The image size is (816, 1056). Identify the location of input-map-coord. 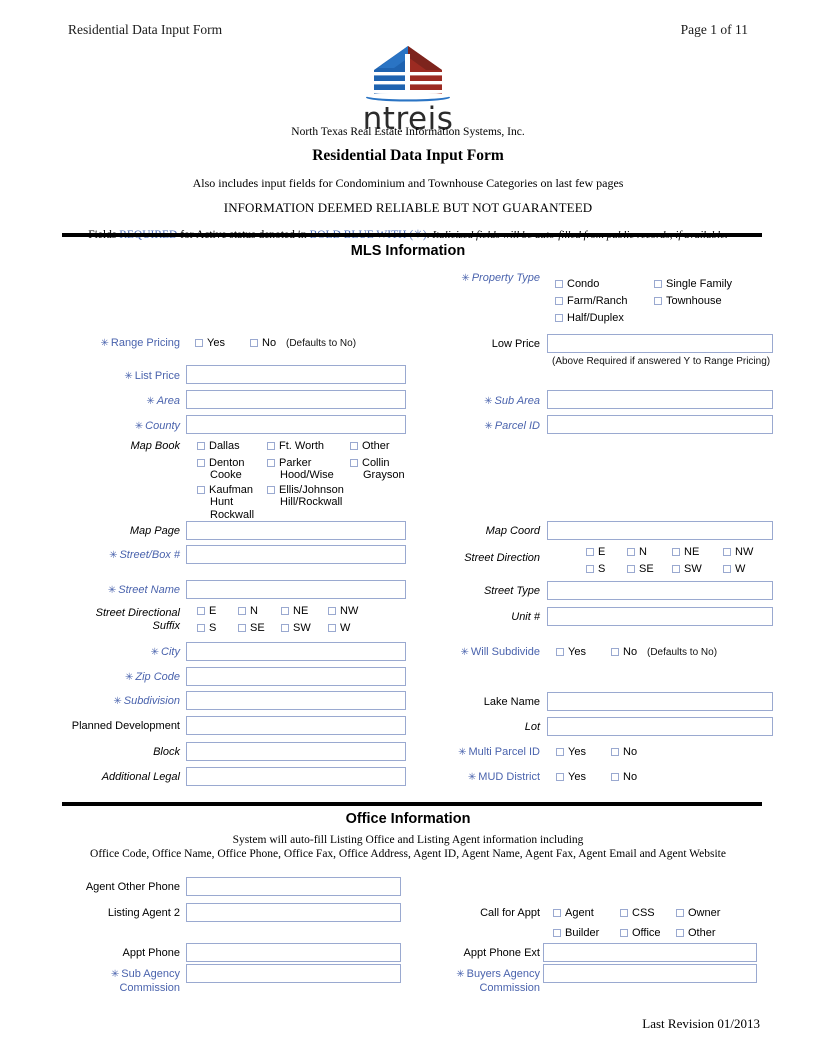
(660, 530).